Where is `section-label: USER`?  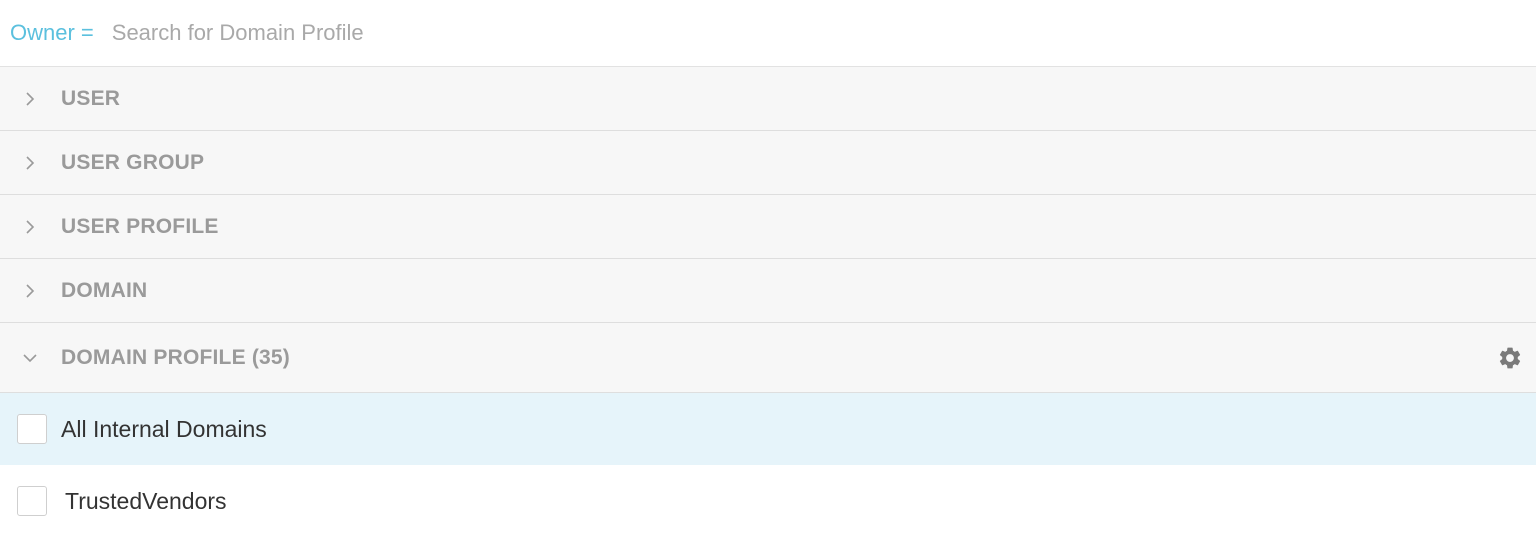 section-label: USER is located at coordinates (91, 98).